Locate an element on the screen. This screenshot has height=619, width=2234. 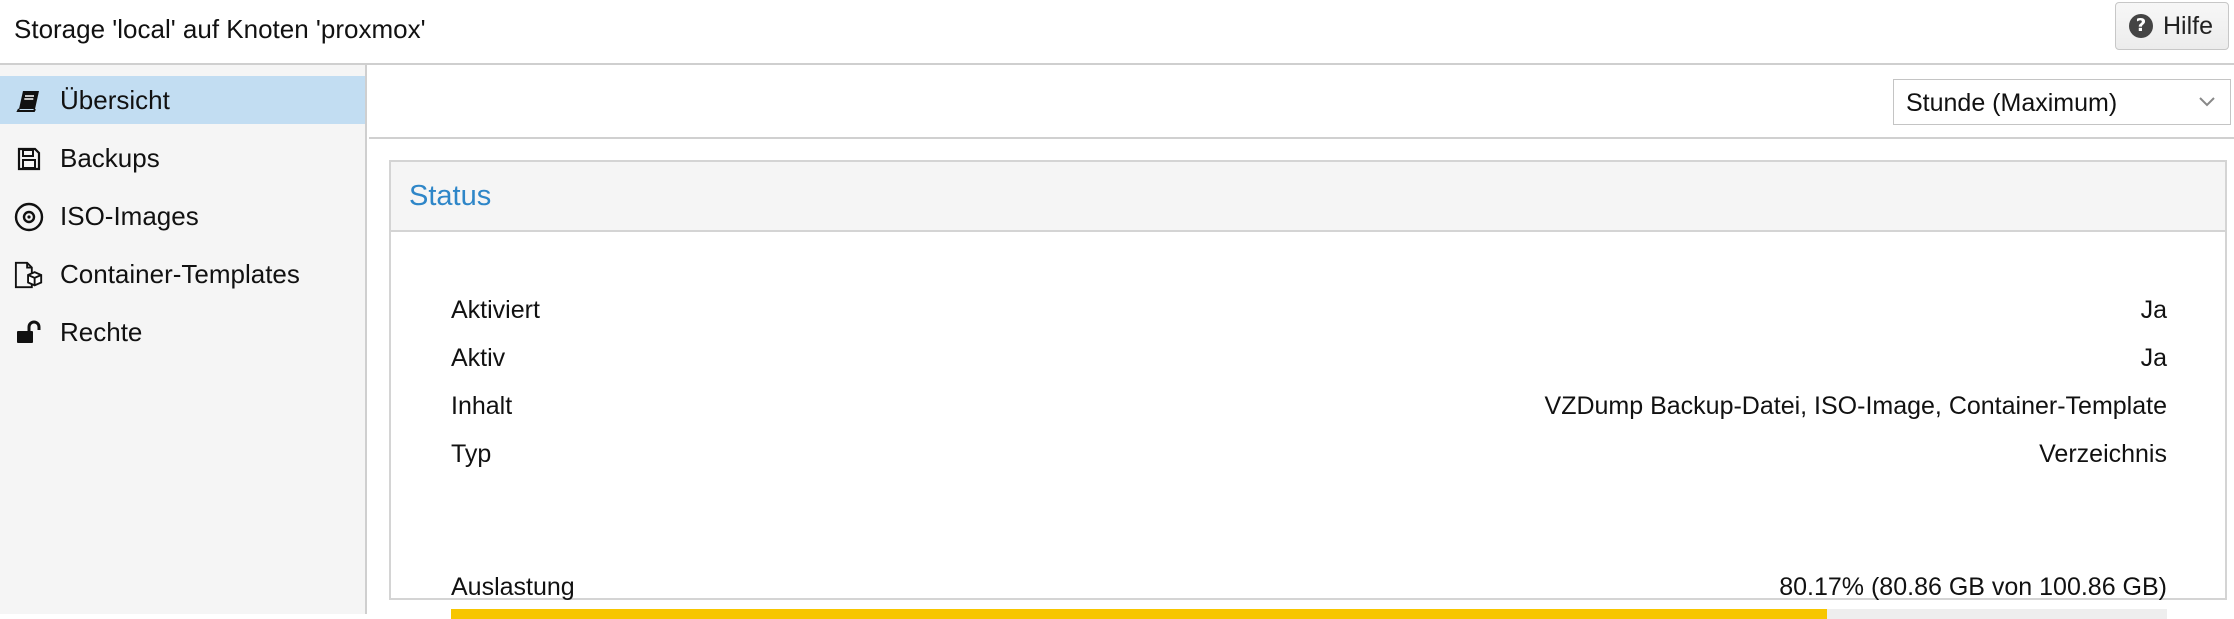
usage-label: Auslastung is located at coordinates (513, 587).